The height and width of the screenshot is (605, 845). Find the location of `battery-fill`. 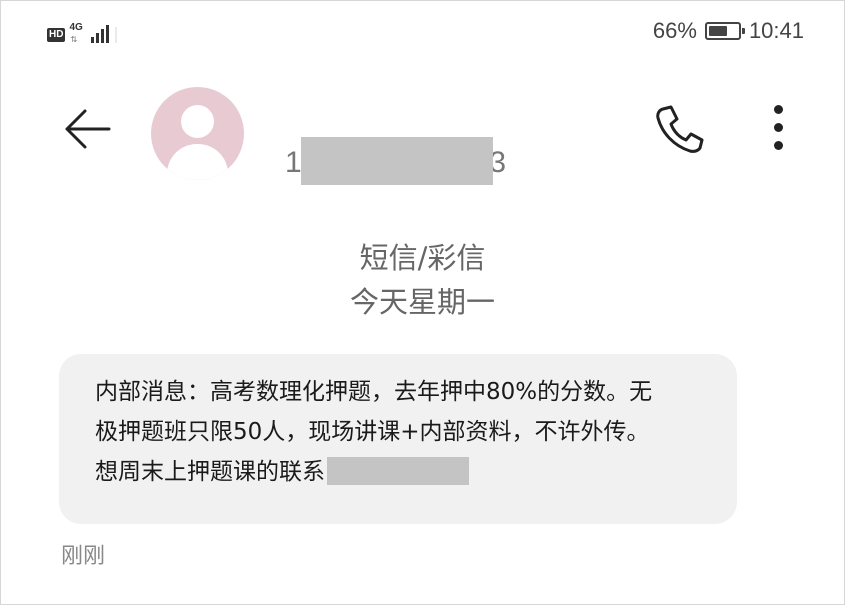

battery-fill is located at coordinates (717, 31).